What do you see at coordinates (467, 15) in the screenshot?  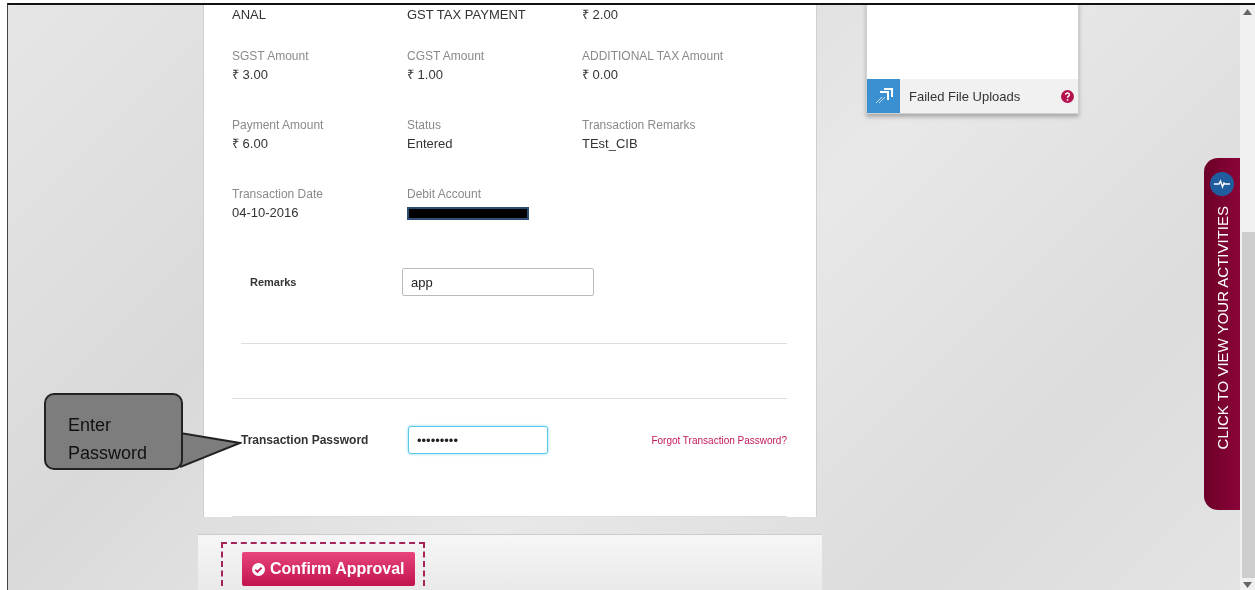 I see `field-value: GST TAX PAYMENT` at bounding box center [467, 15].